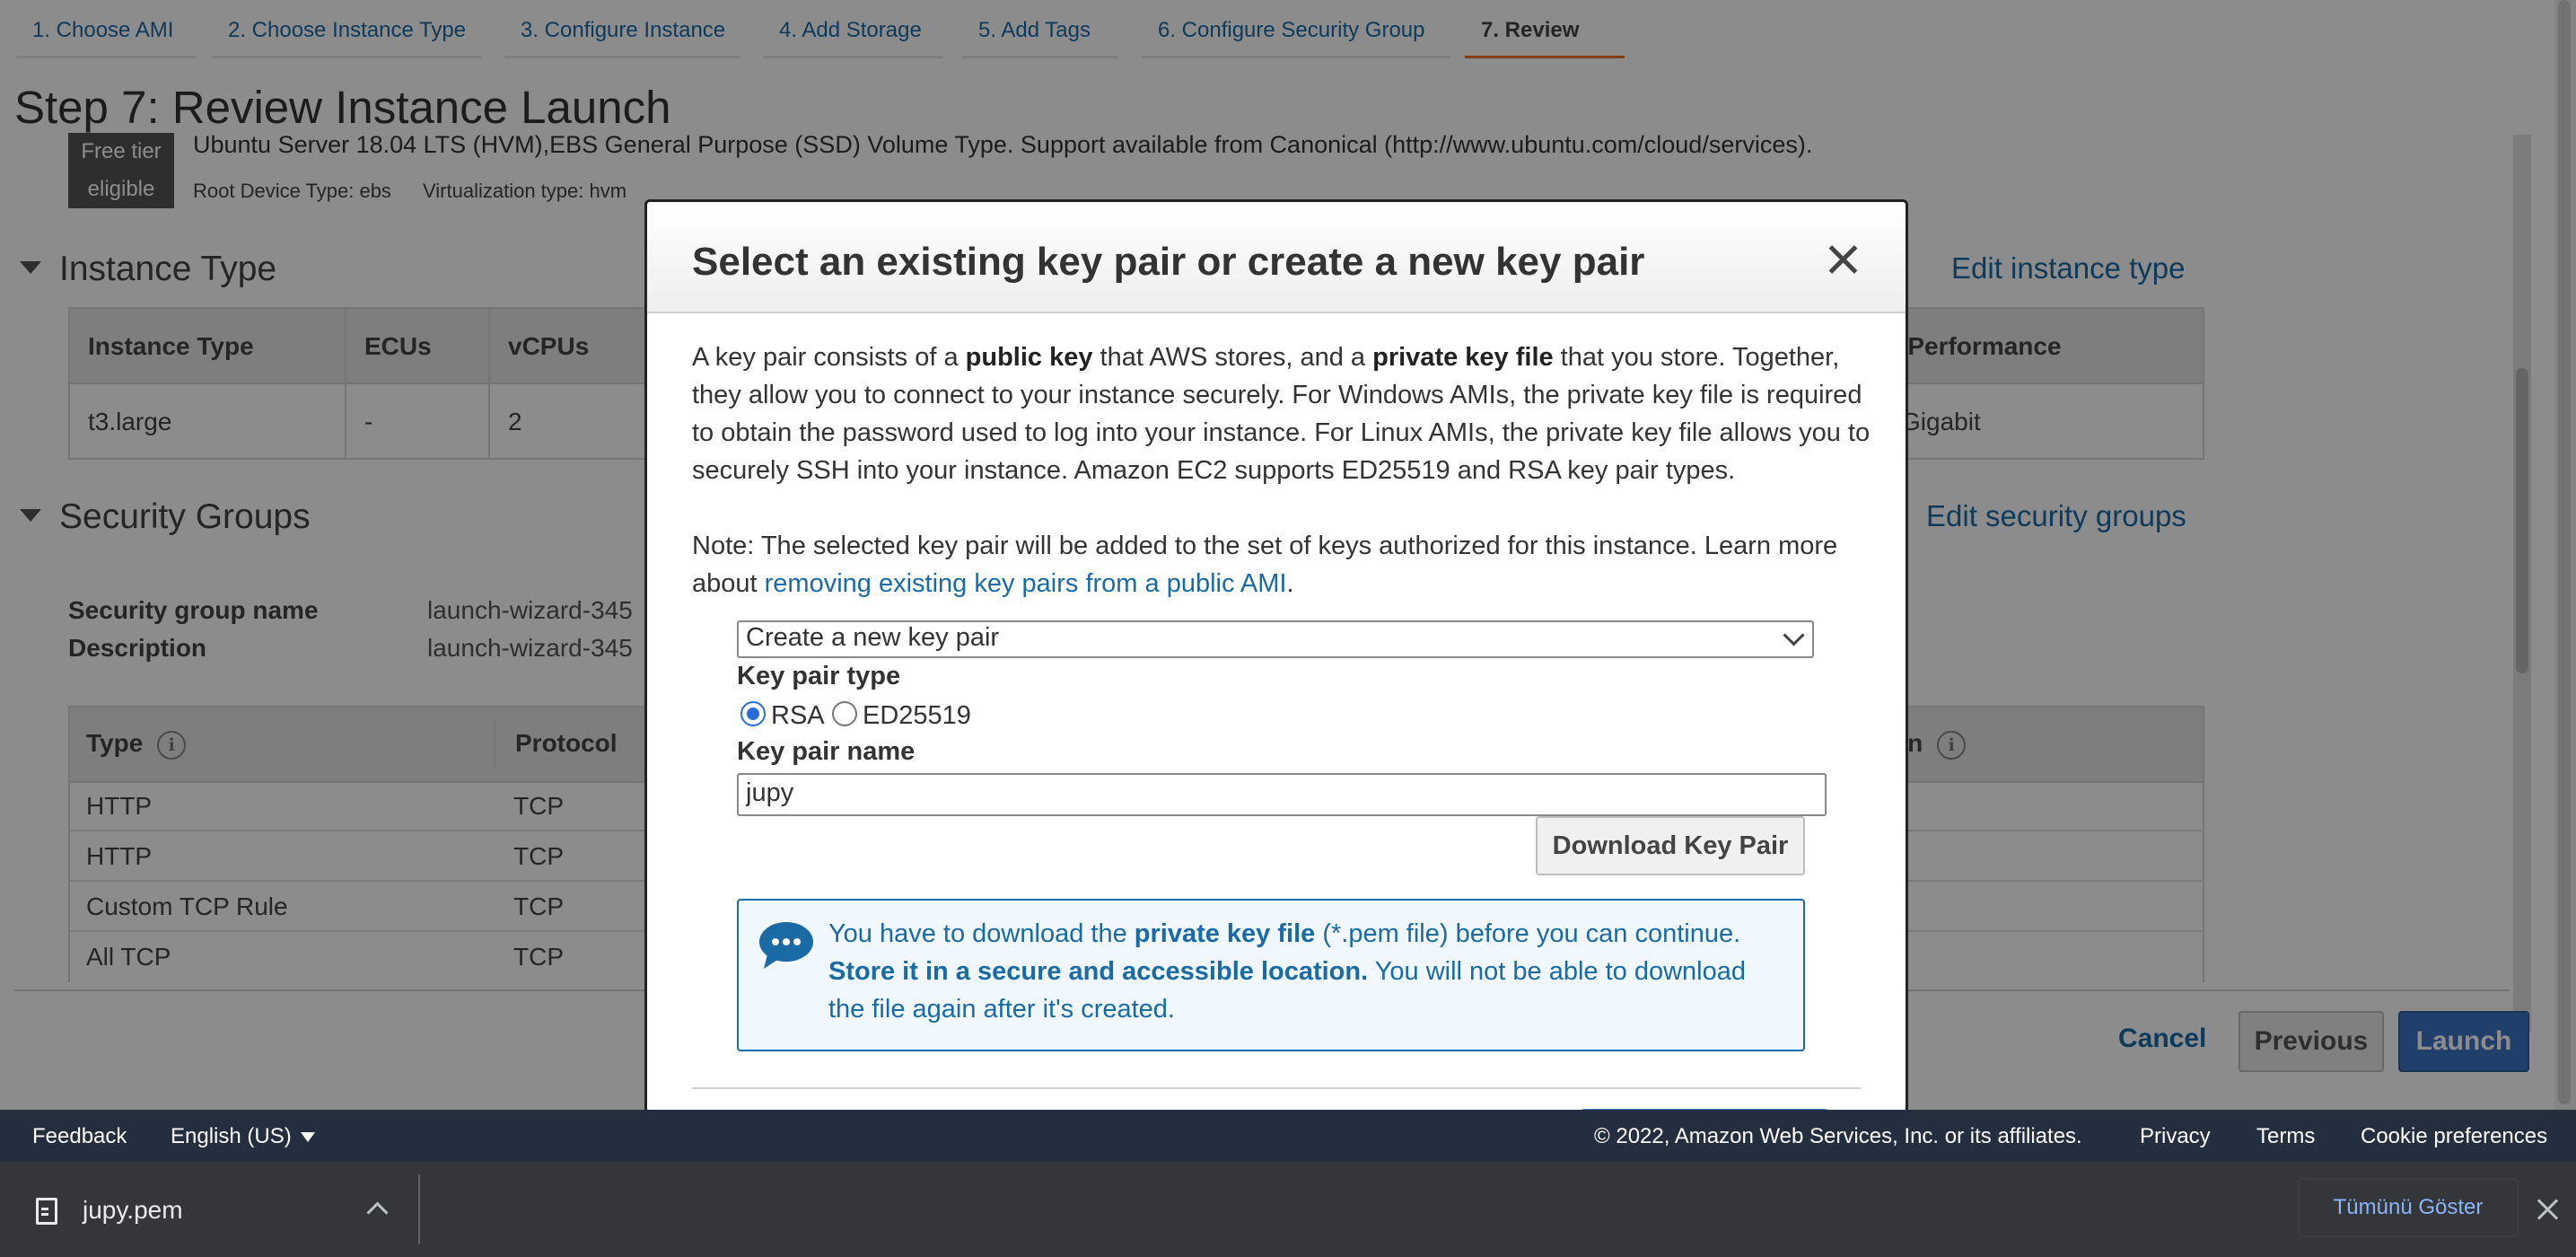  I want to click on cookie-preferences-link: Cookie preferences, so click(2454, 1136).